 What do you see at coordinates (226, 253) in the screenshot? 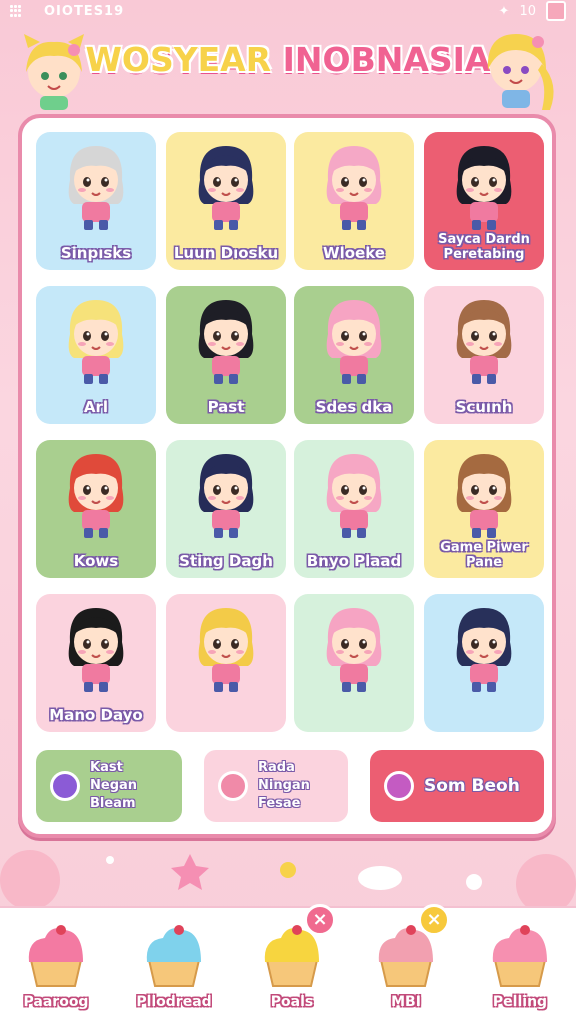
I see `character-name: Luun Dıosku` at bounding box center [226, 253].